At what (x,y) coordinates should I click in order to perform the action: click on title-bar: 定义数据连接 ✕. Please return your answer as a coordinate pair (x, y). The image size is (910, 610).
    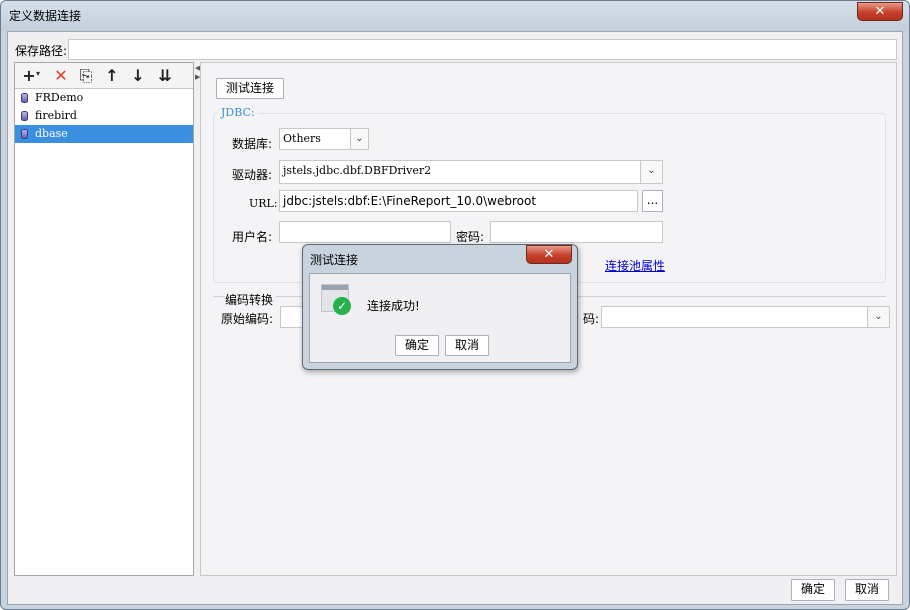
    Looking at the image, I should click on (455, 16).